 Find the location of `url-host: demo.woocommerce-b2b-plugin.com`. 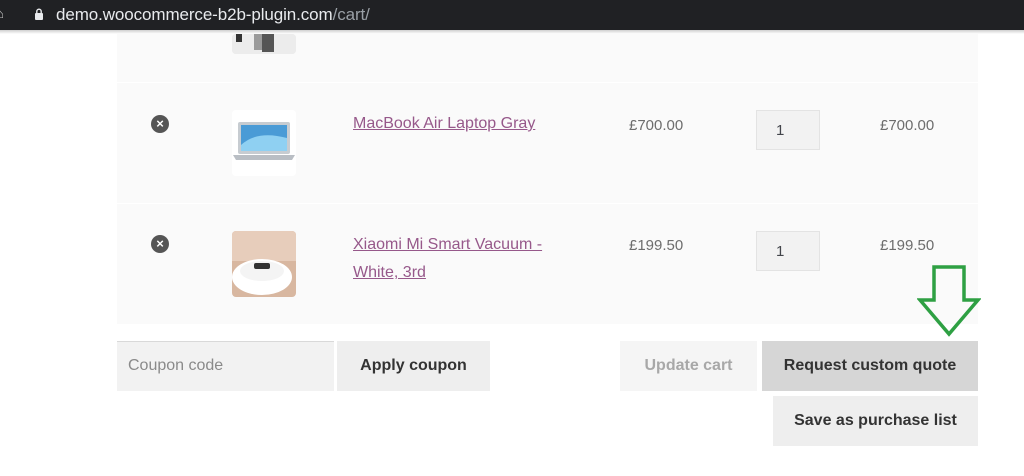

url-host: demo.woocommerce-b2b-plugin.com is located at coordinates (194, 14).